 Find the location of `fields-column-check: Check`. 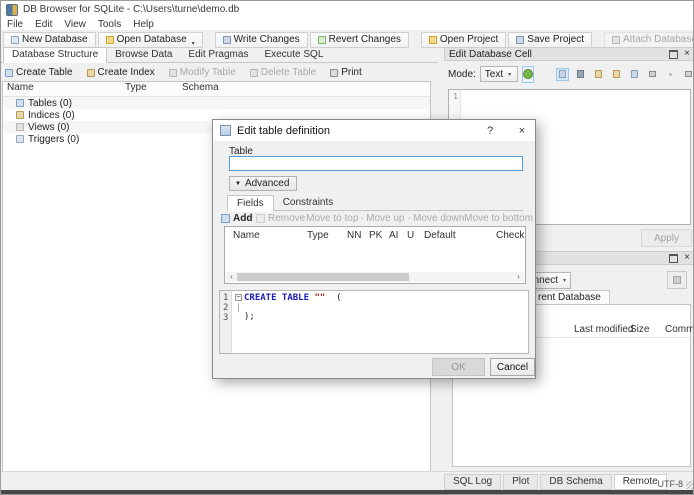

fields-column-check: Check is located at coordinates (510, 235).